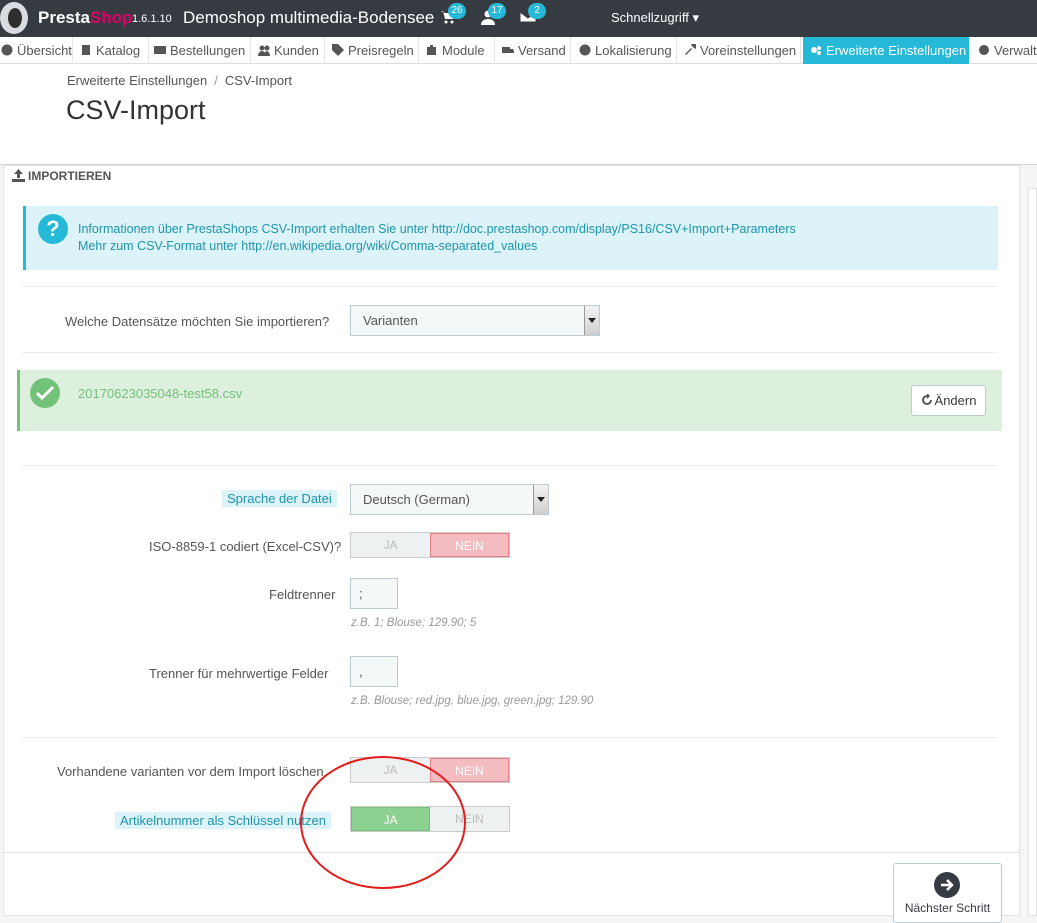  Describe the element at coordinates (7, 47) in the screenshot. I see `dashboard-icon` at that location.